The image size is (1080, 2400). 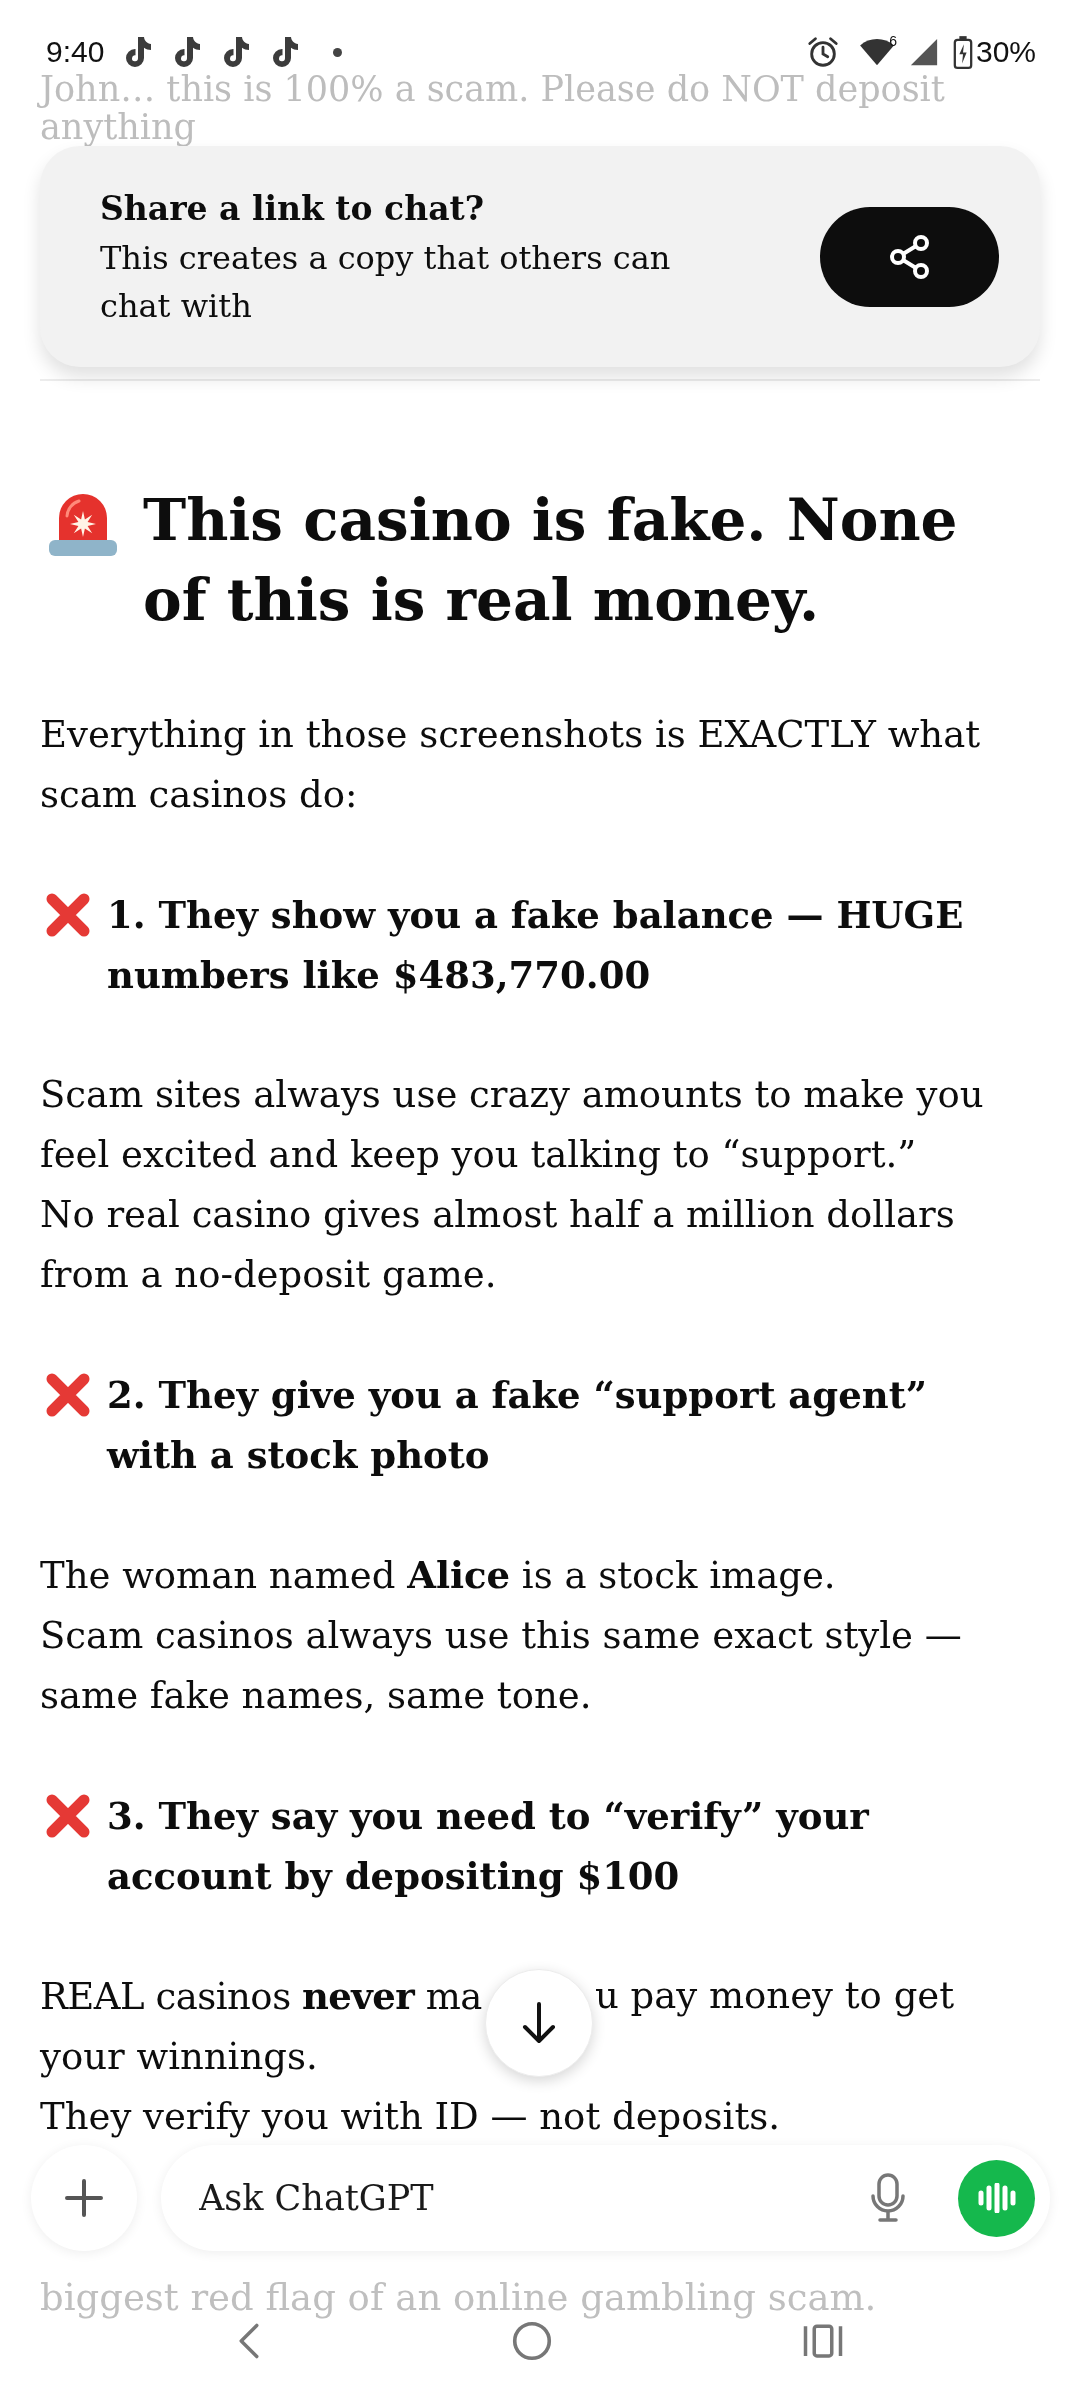 I want to click on body-text: They verify you with ID — not deposits., so click(x=410, y=2117).